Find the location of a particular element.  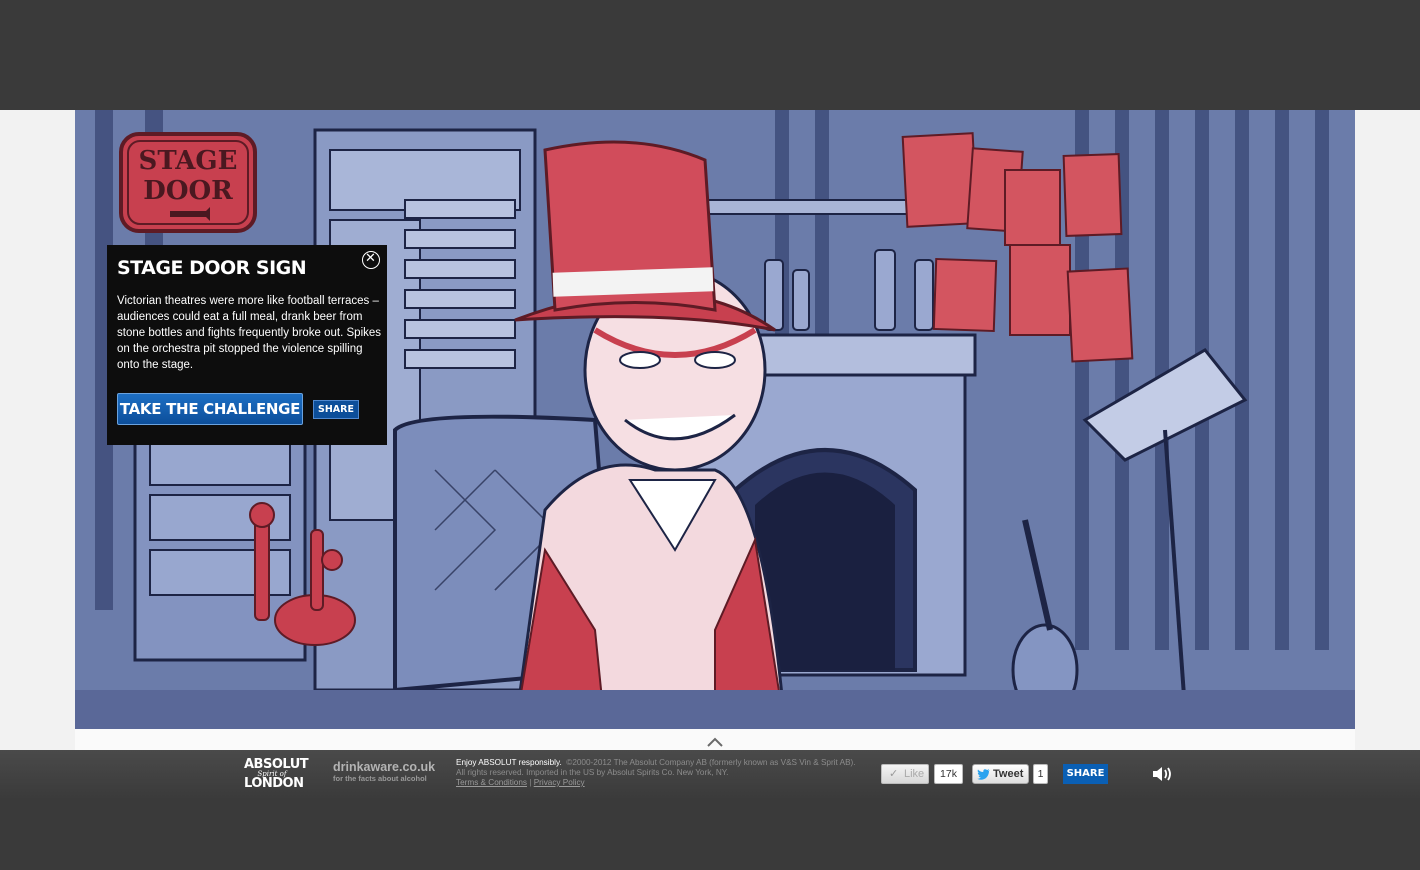

like-label: Like is located at coordinates (914, 774).